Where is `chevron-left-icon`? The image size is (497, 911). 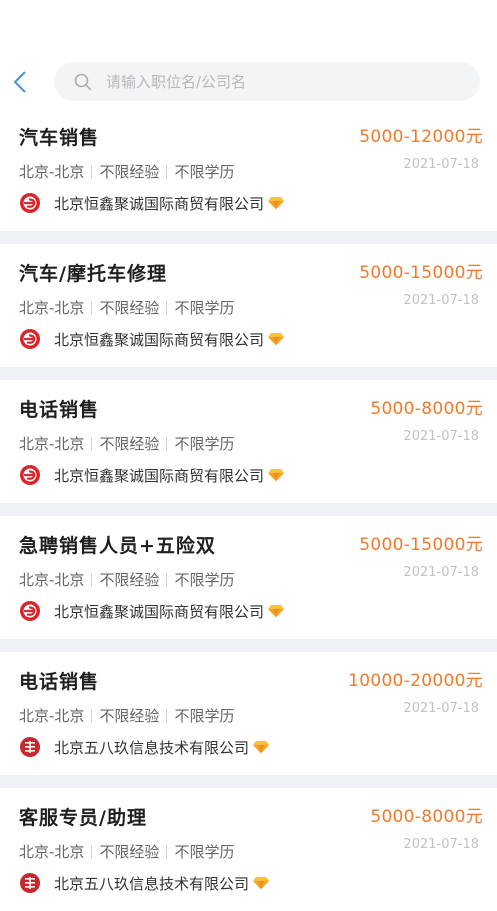
chevron-left-icon is located at coordinates (19, 82).